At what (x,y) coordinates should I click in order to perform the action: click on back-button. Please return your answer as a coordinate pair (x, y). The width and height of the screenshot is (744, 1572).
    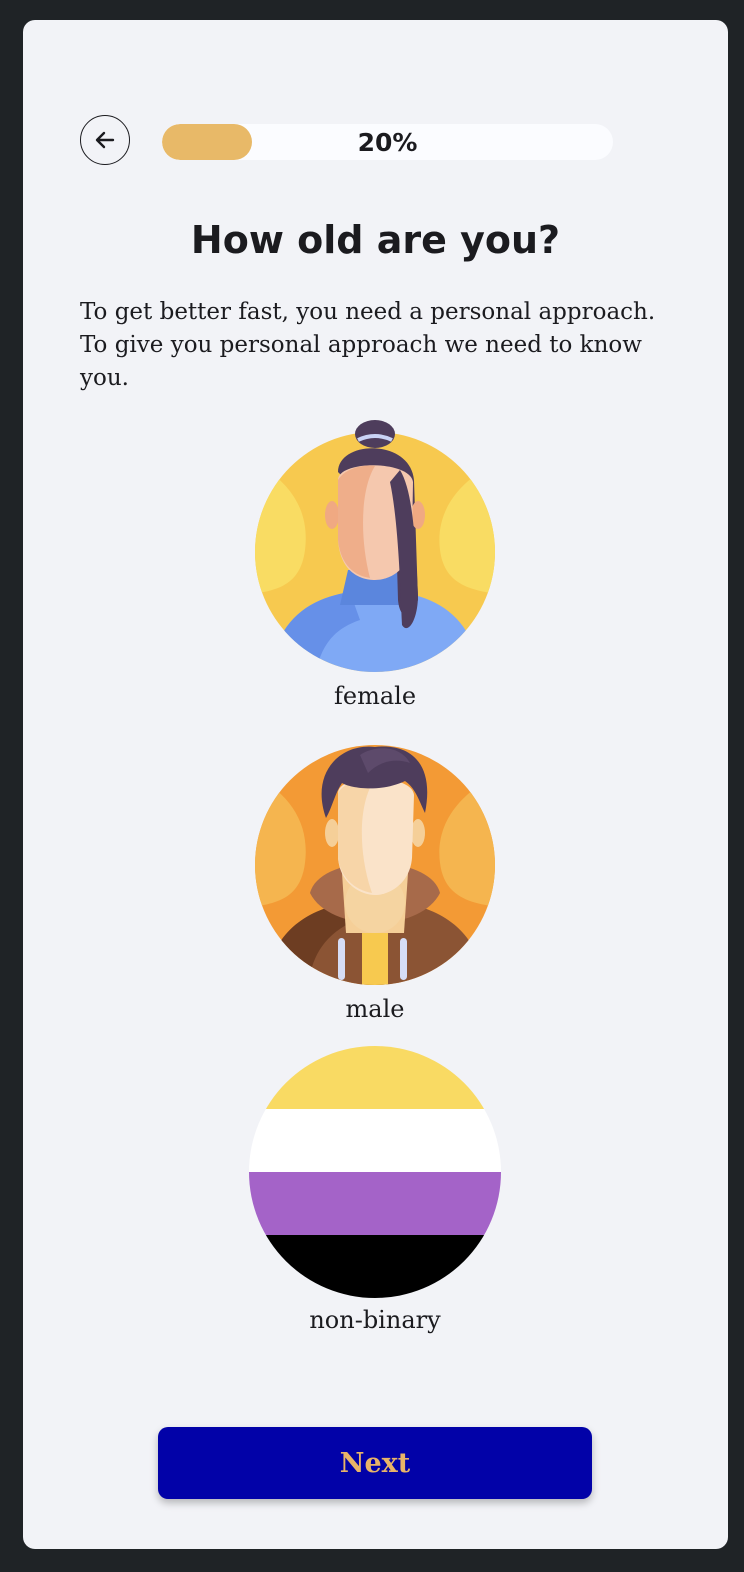
    Looking at the image, I should click on (105, 140).